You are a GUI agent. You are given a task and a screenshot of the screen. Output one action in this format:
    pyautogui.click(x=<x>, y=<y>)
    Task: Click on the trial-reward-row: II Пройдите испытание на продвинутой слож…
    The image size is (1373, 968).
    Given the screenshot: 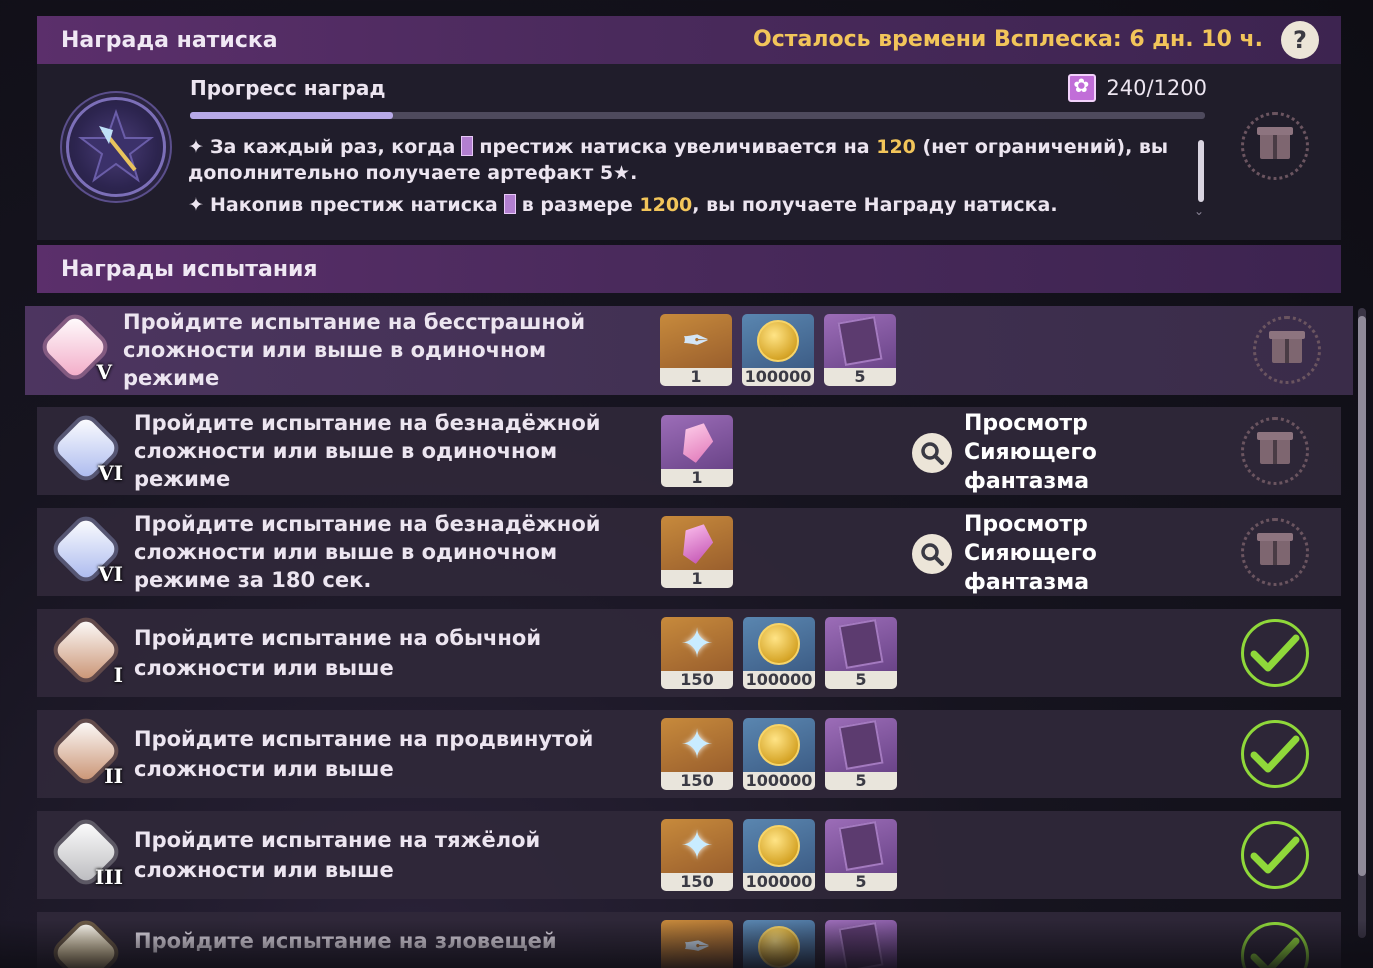 What is the action you would take?
    pyautogui.click(x=689, y=754)
    